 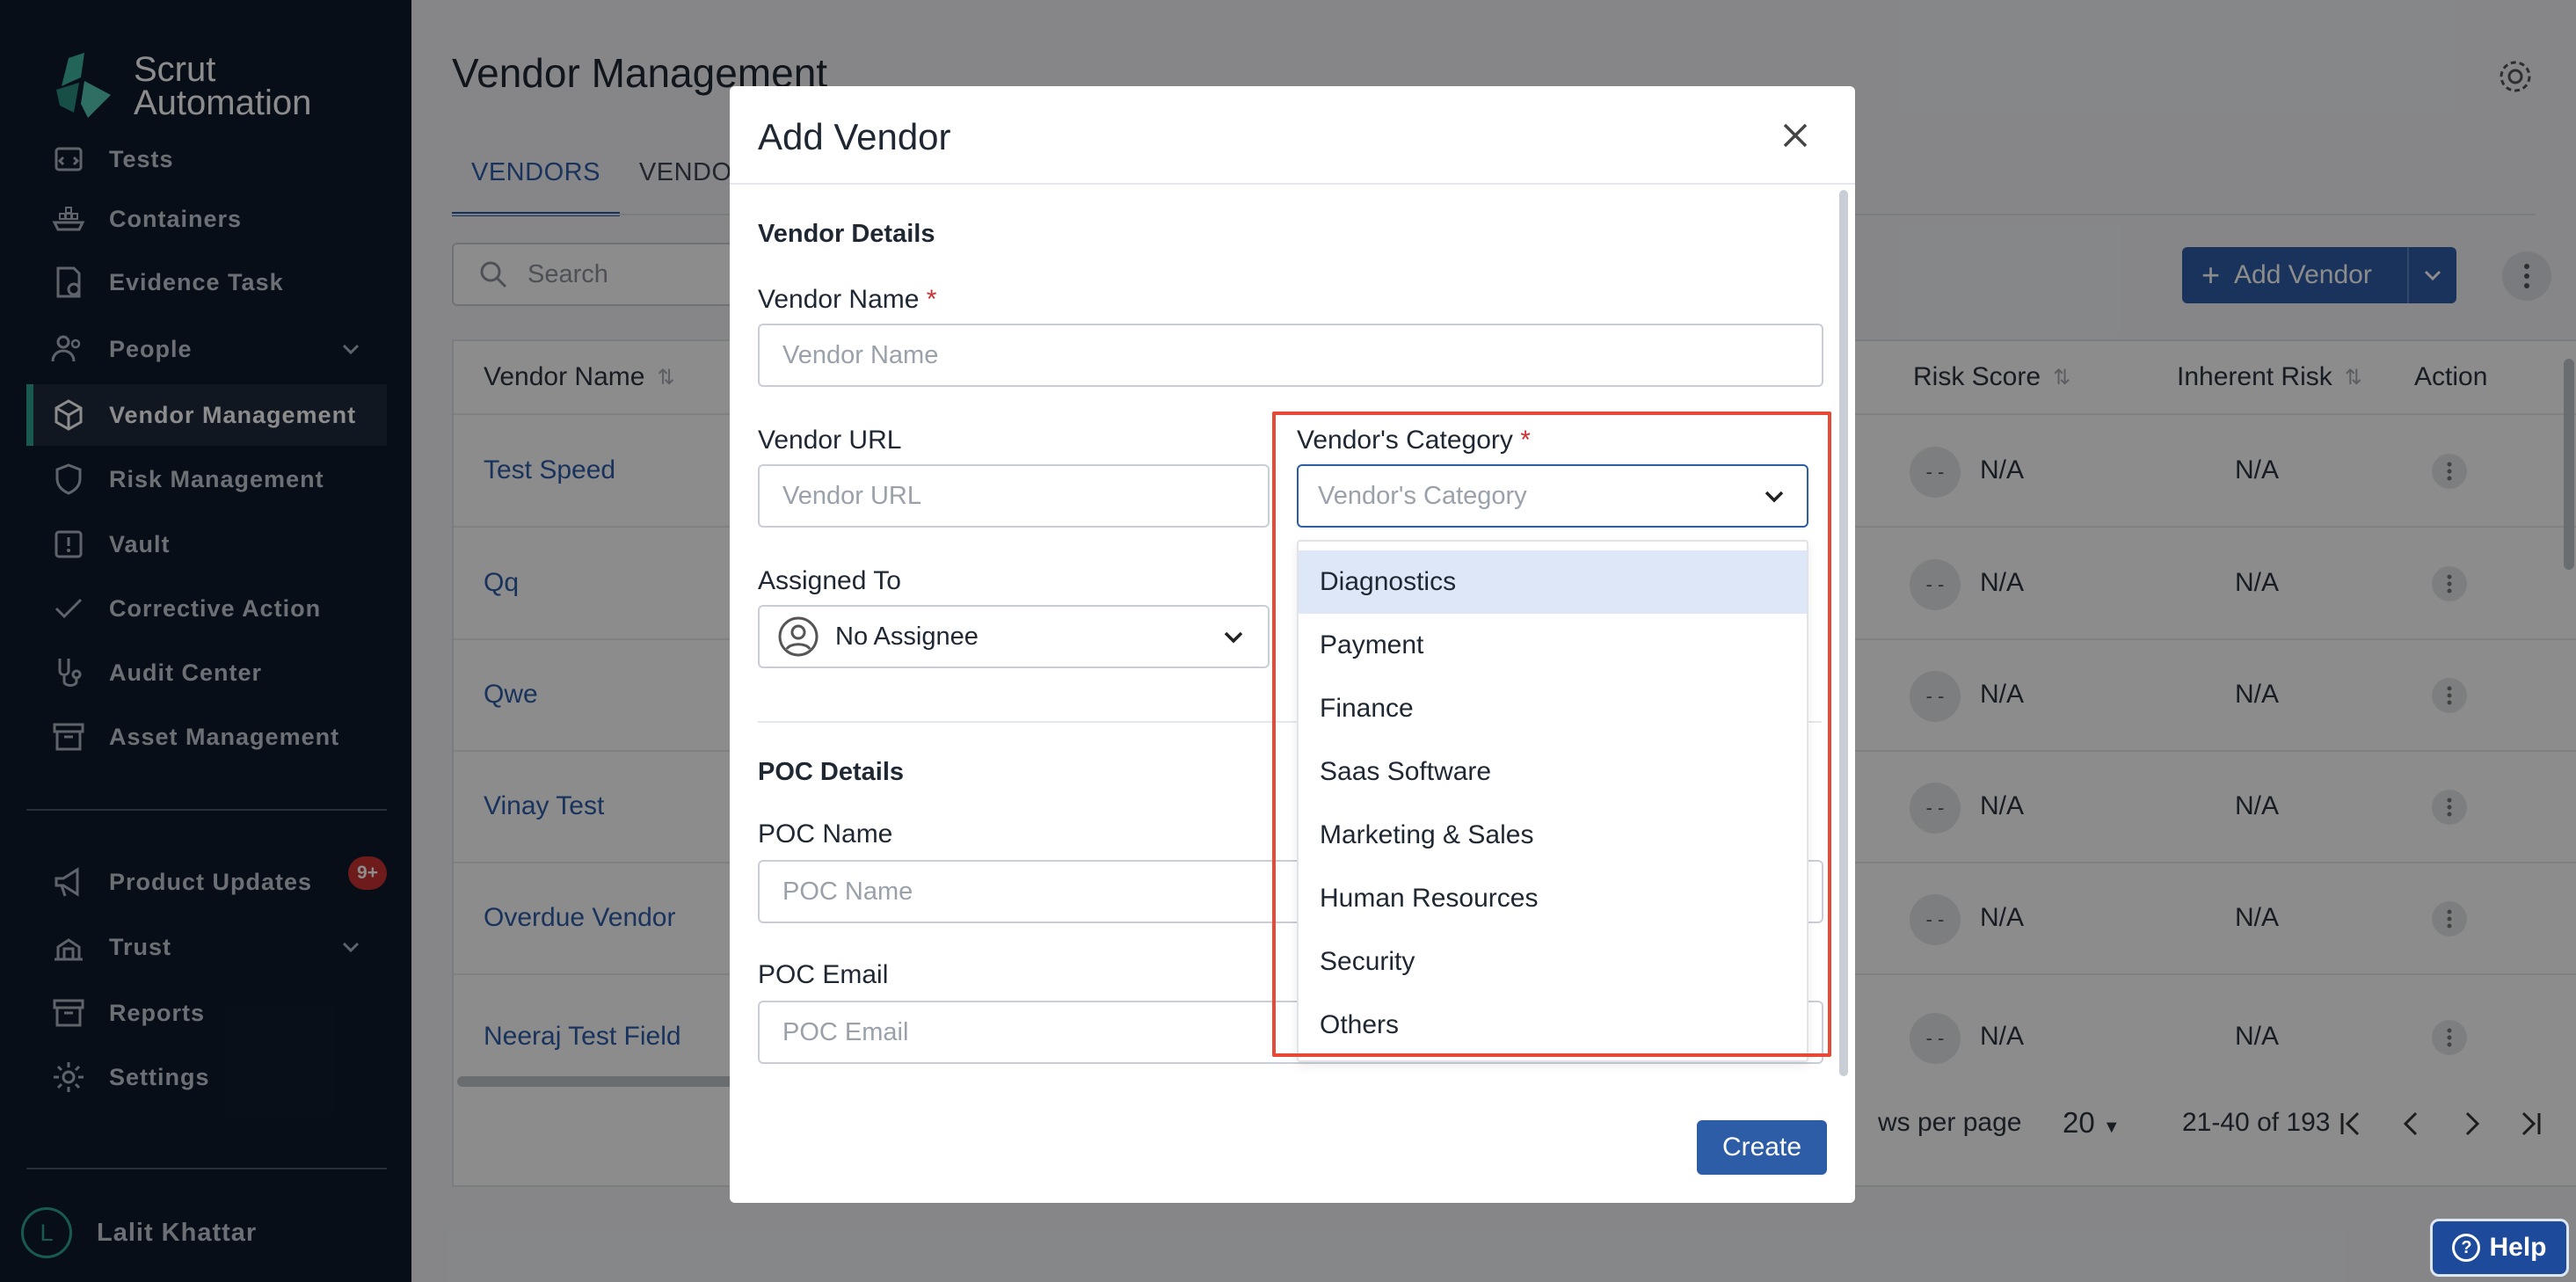 What do you see at coordinates (1014, 496) in the screenshot?
I see `vendor-url-input: Vendor URL` at bounding box center [1014, 496].